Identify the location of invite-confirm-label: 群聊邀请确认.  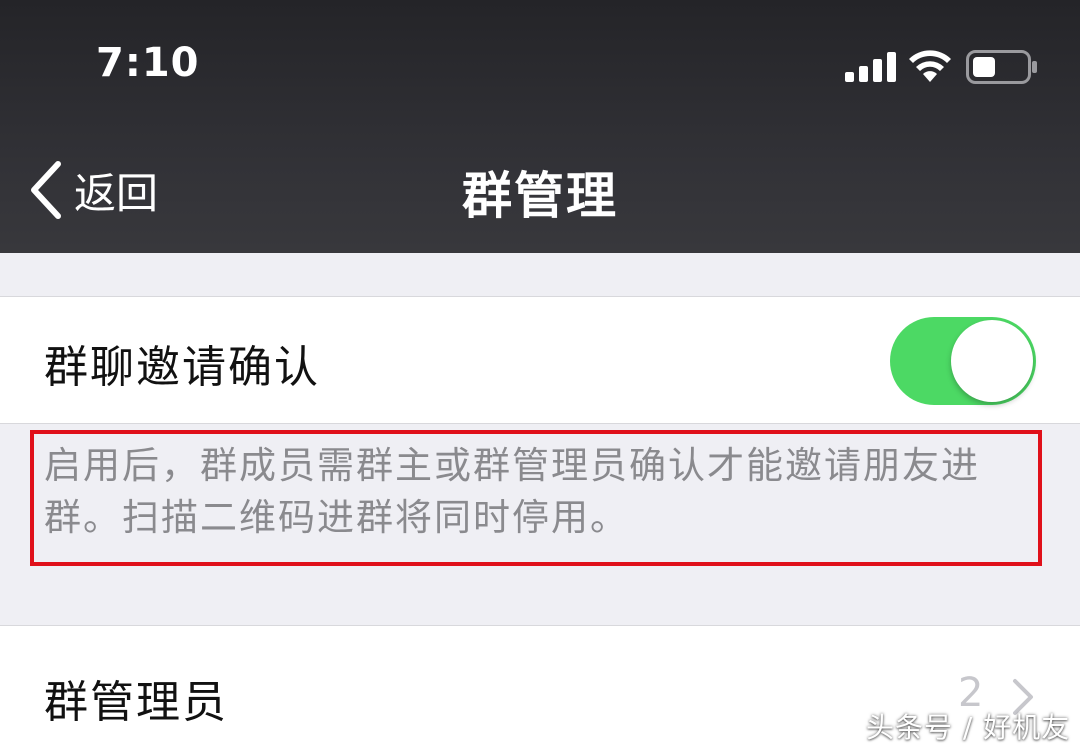
(182, 367).